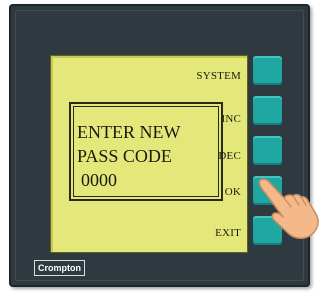 The width and height of the screenshot is (324, 294). What do you see at coordinates (267, 110) in the screenshot?
I see `inc-key` at bounding box center [267, 110].